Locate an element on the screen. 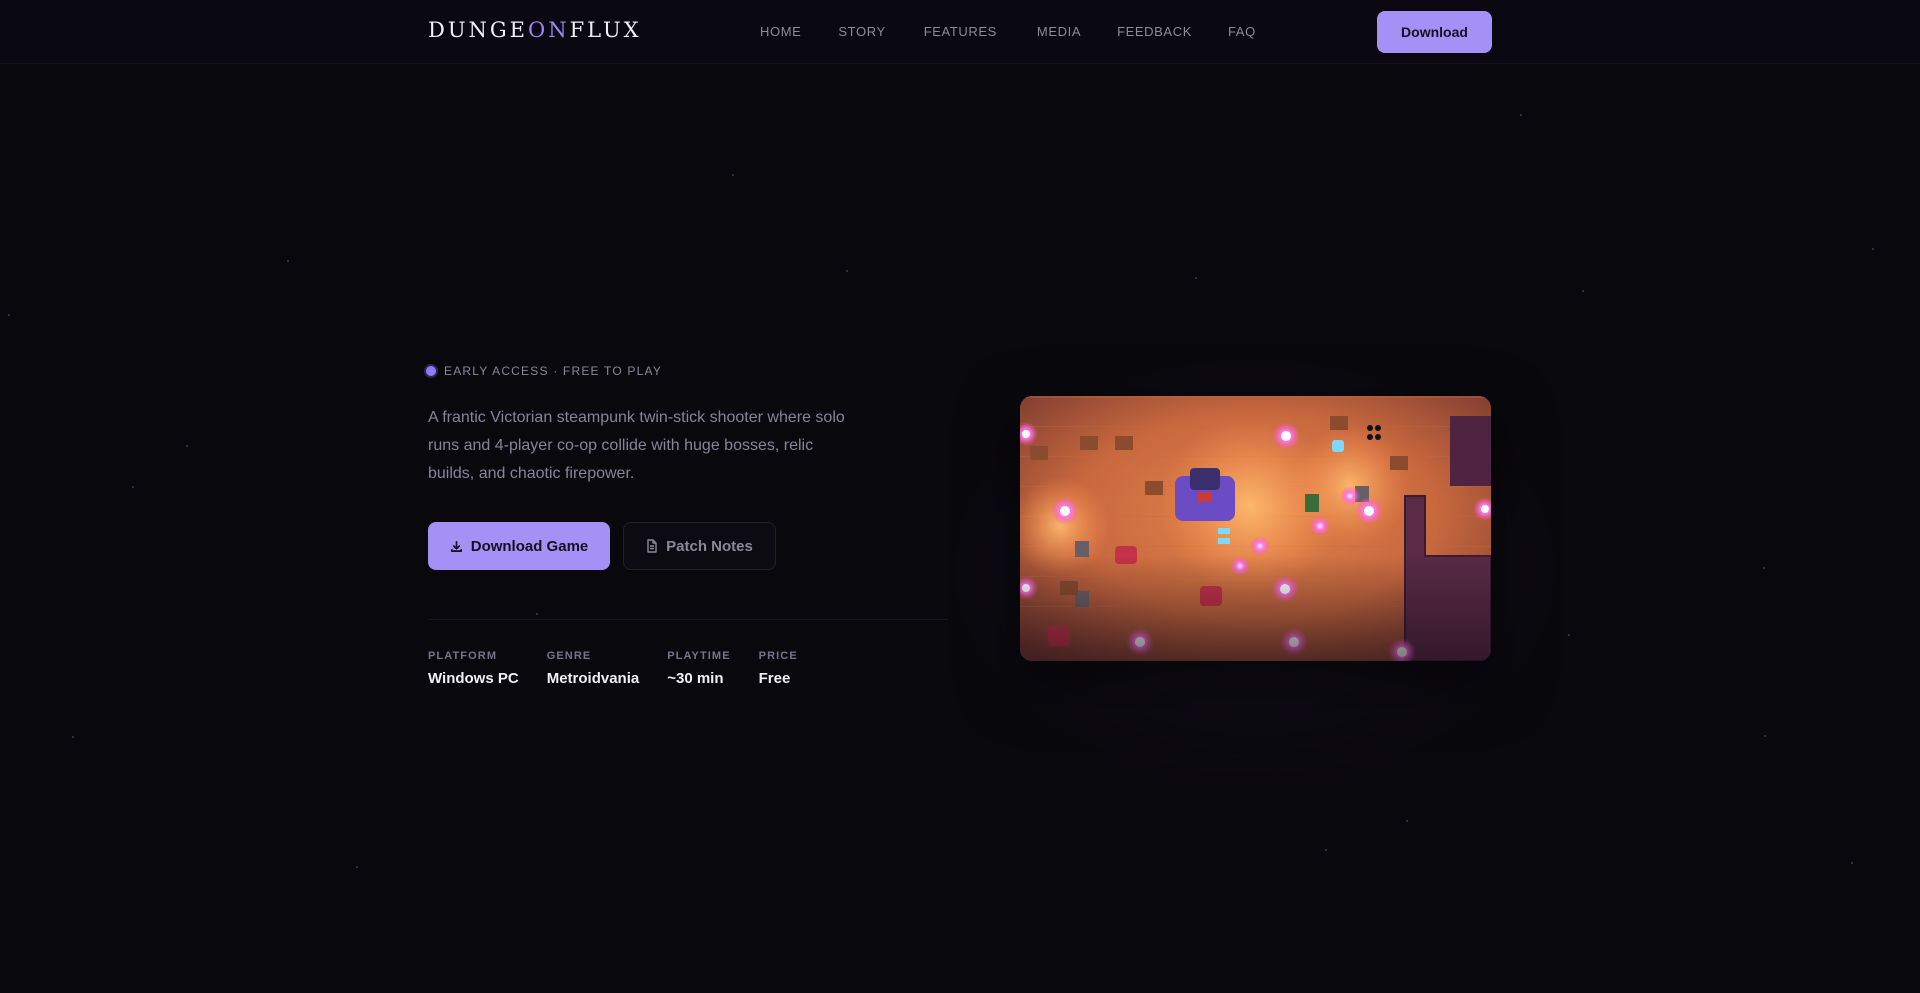  meta-label: PLAYTIME is located at coordinates (699, 656).